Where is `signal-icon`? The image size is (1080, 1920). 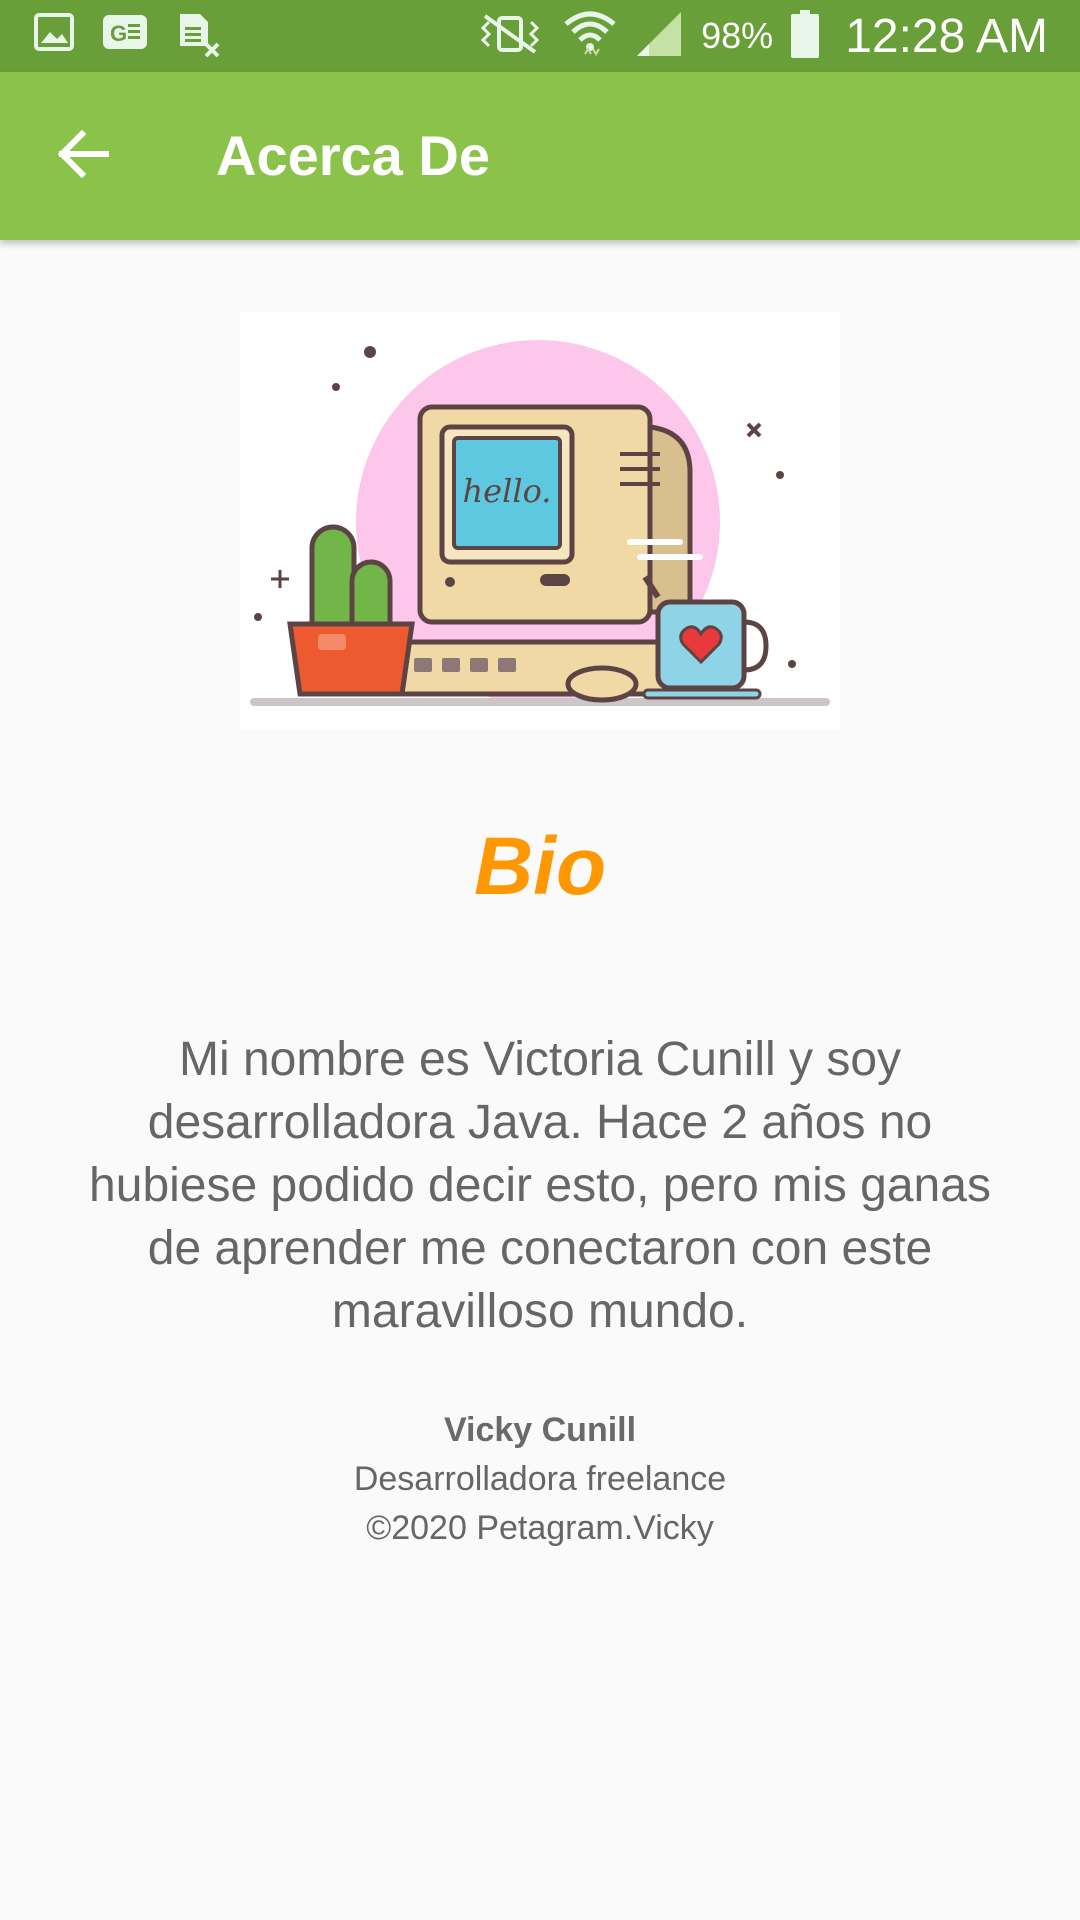
signal-icon is located at coordinates (659, 36).